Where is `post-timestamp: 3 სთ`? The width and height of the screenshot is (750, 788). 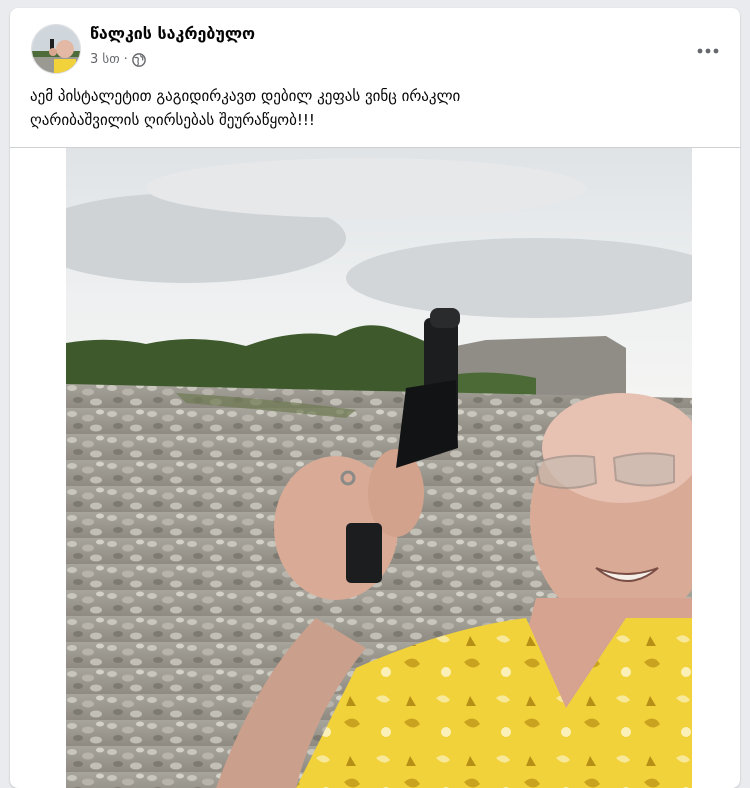
post-timestamp: 3 სთ is located at coordinates (105, 59).